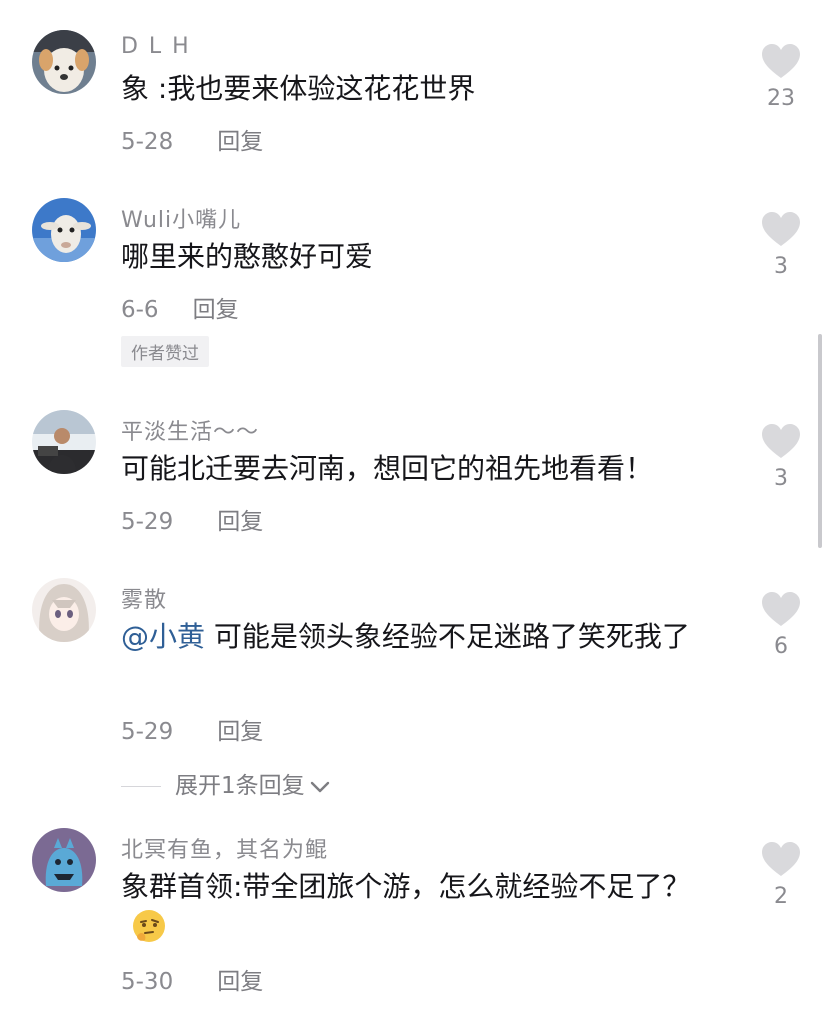  What do you see at coordinates (781, 646) in the screenshot?
I see `like-count: 6` at bounding box center [781, 646].